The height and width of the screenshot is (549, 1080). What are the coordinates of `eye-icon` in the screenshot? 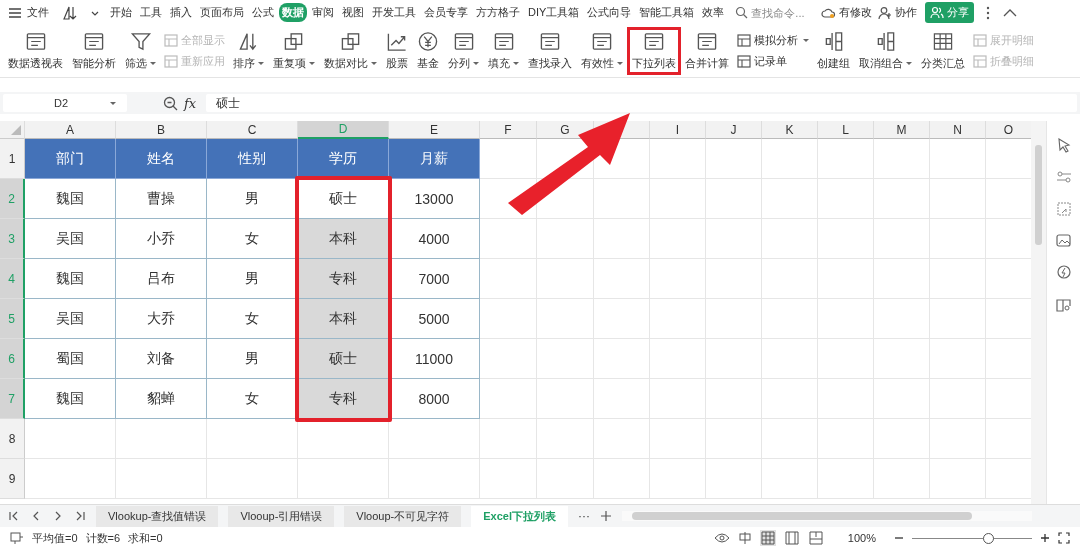 It's located at (721, 538).